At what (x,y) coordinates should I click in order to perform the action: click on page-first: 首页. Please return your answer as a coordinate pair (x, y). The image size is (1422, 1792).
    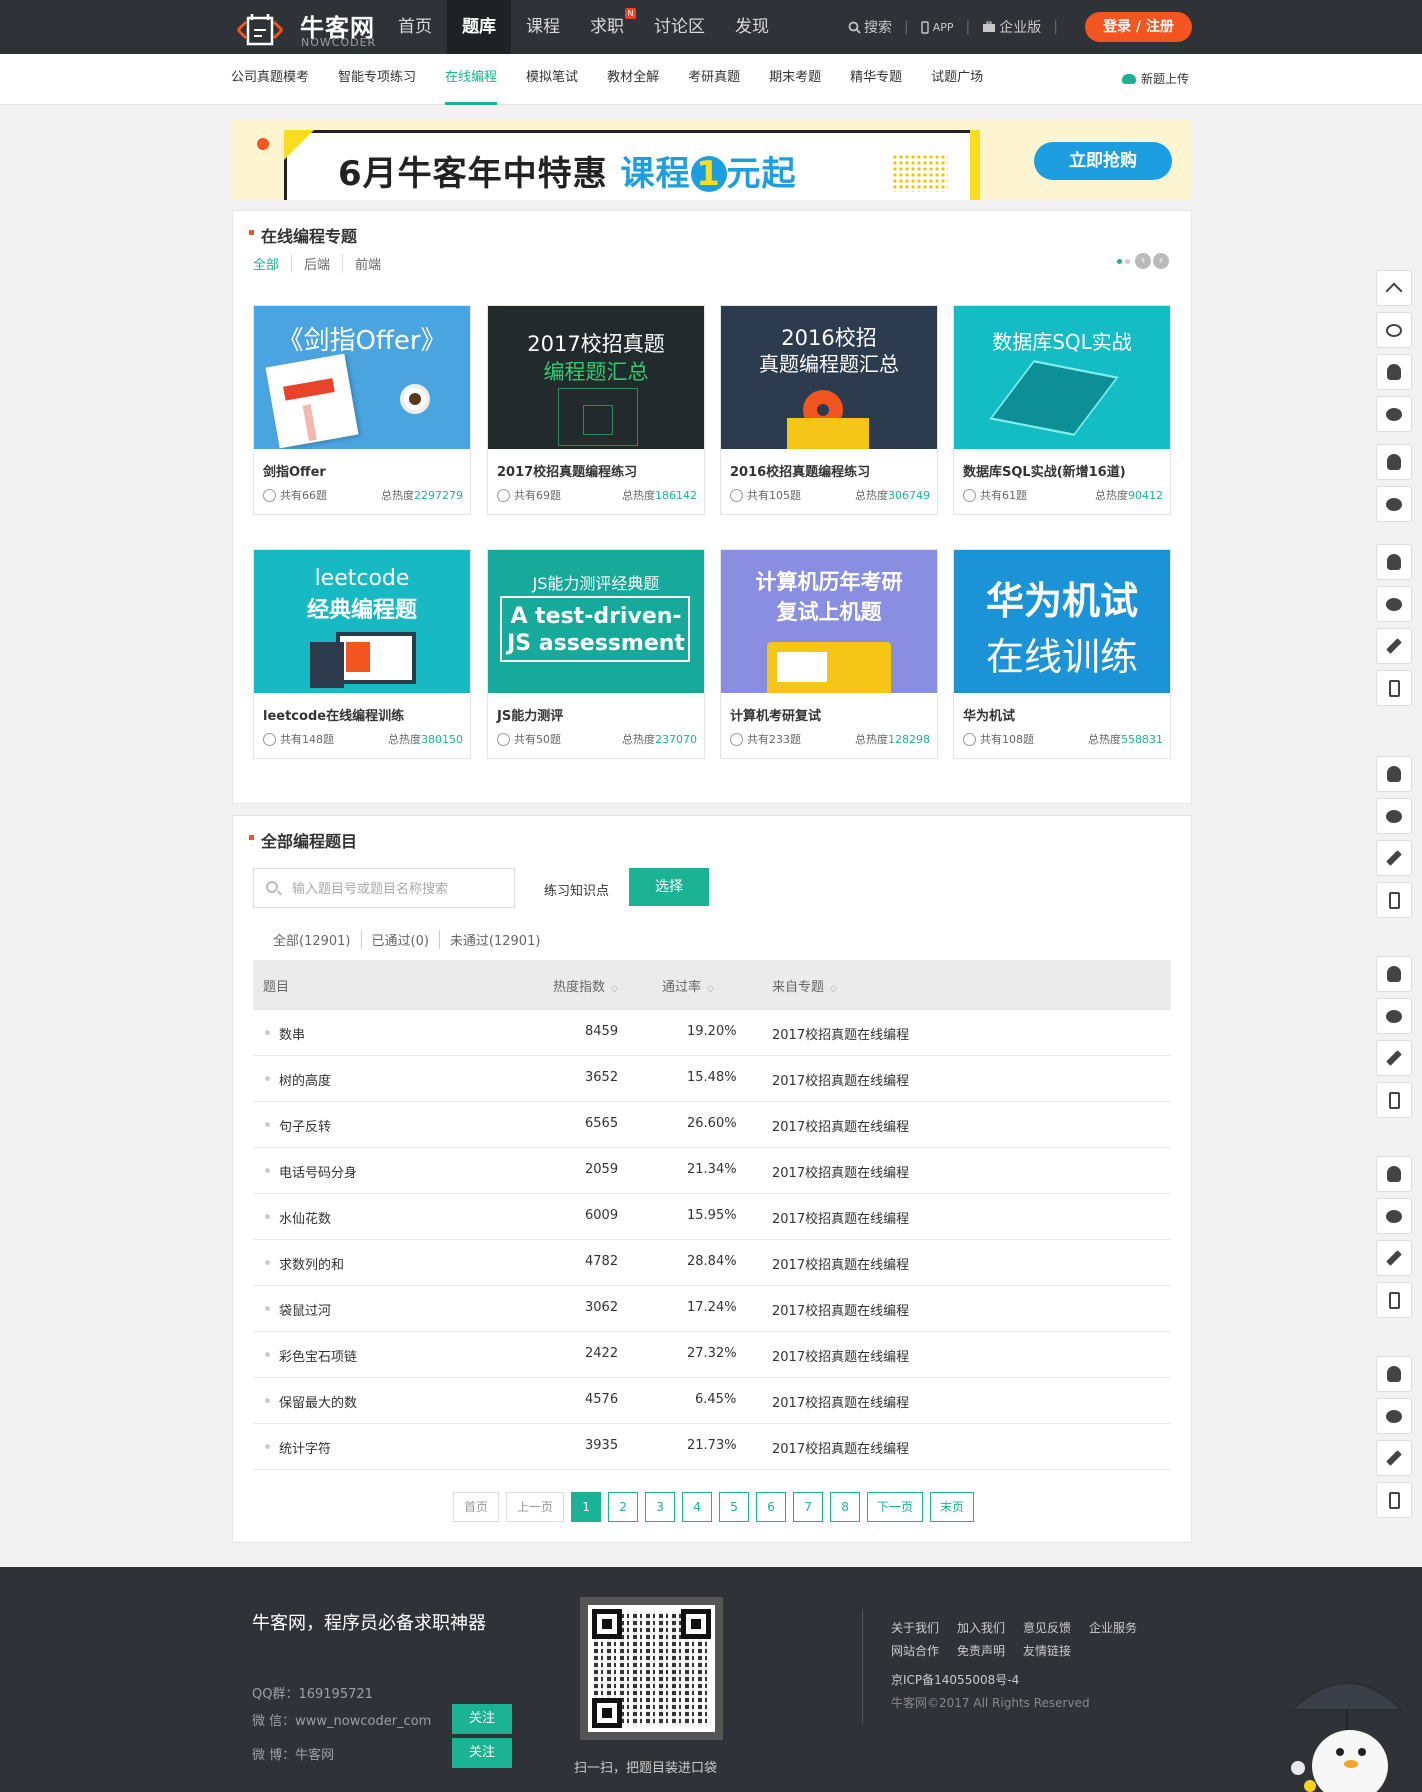
    Looking at the image, I should click on (476, 1507).